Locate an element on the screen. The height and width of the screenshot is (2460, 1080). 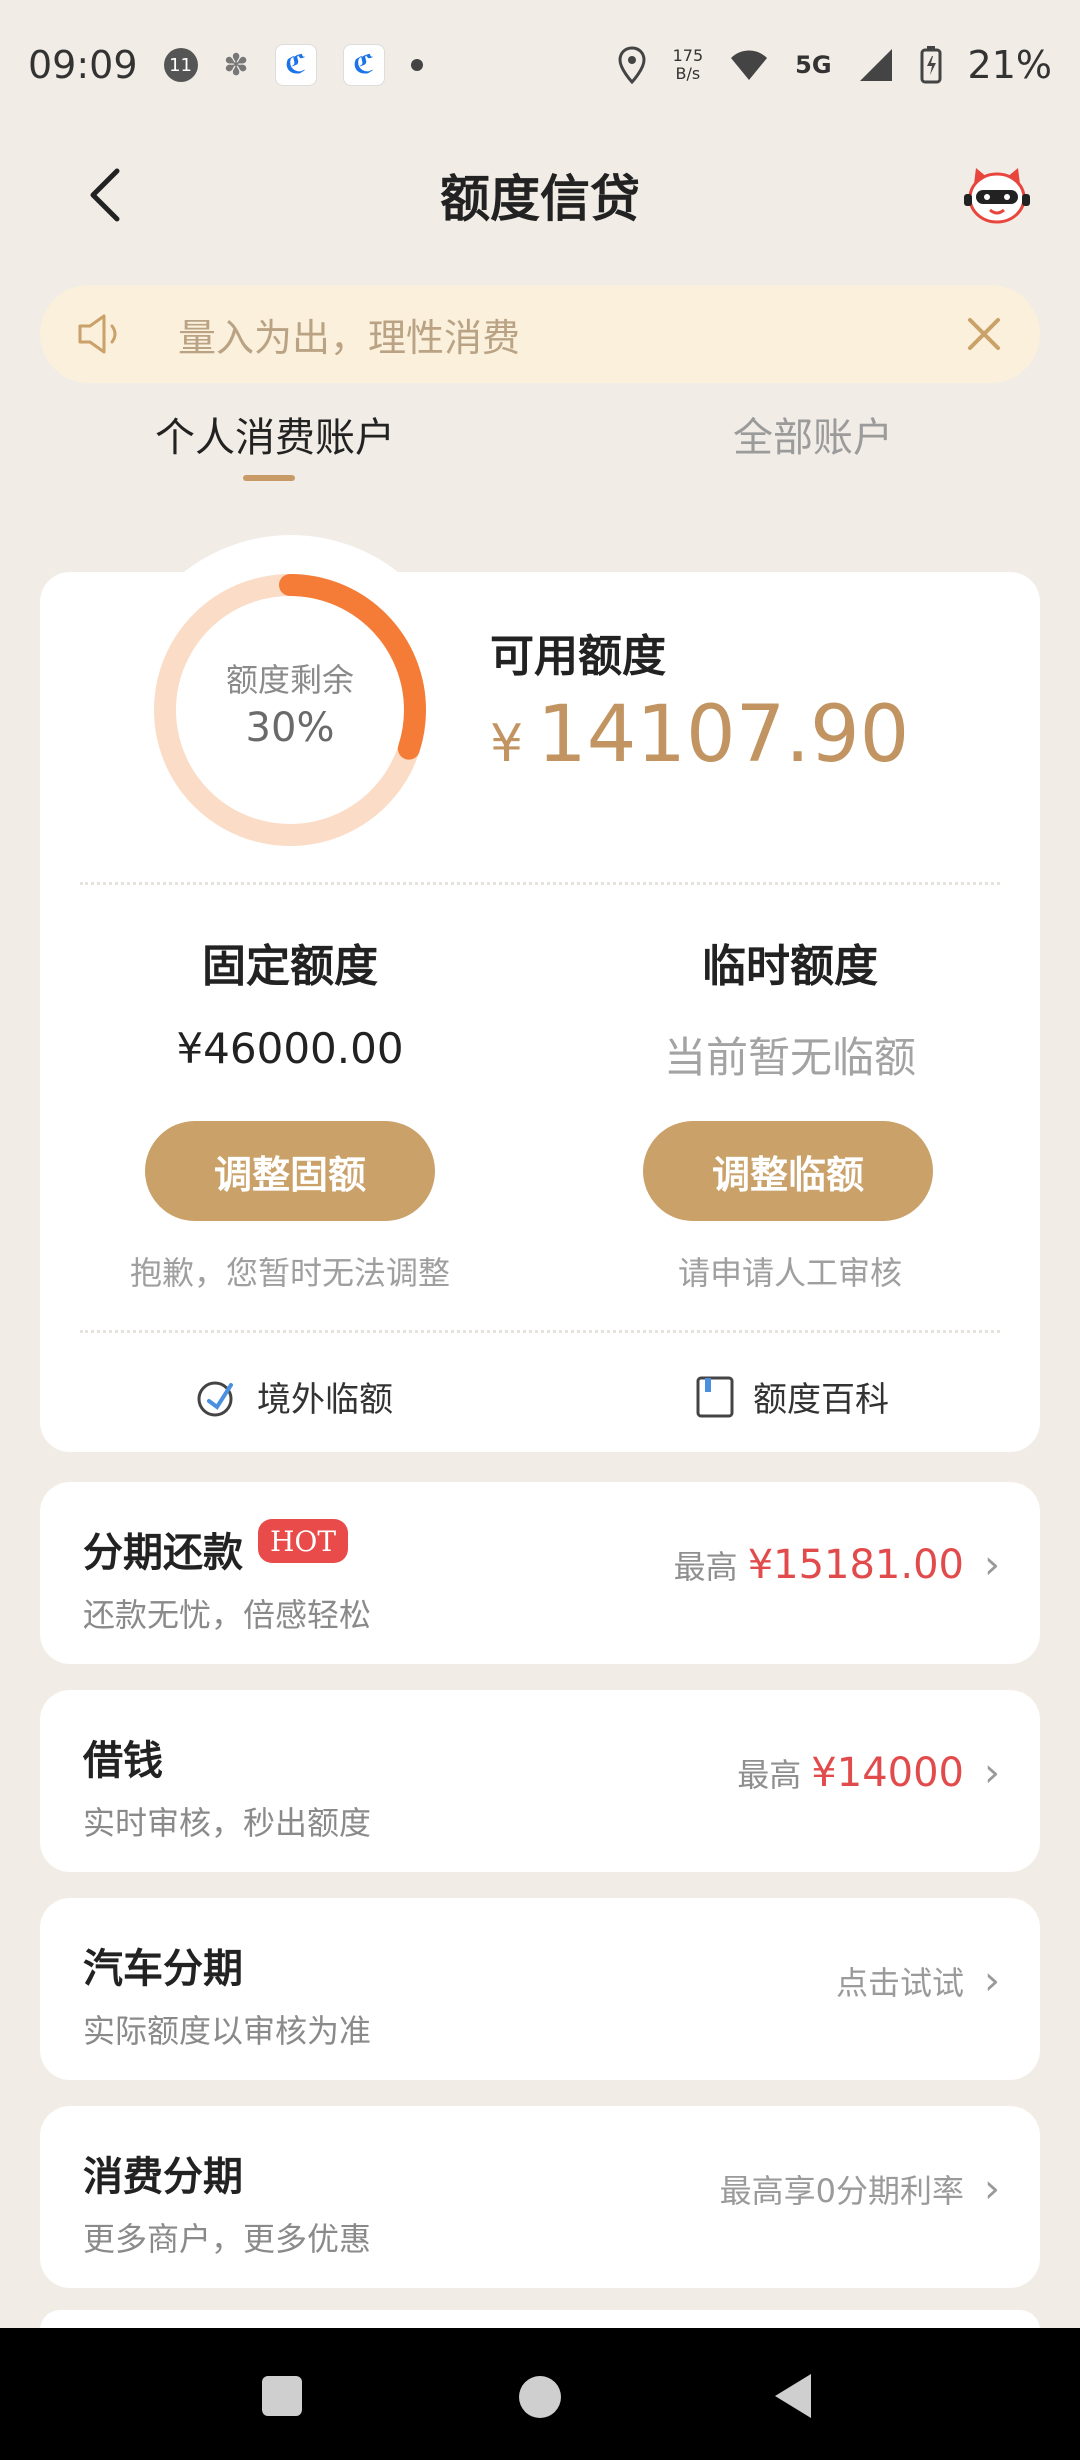
ring-percent: 30% is located at coordinates (290, 728).